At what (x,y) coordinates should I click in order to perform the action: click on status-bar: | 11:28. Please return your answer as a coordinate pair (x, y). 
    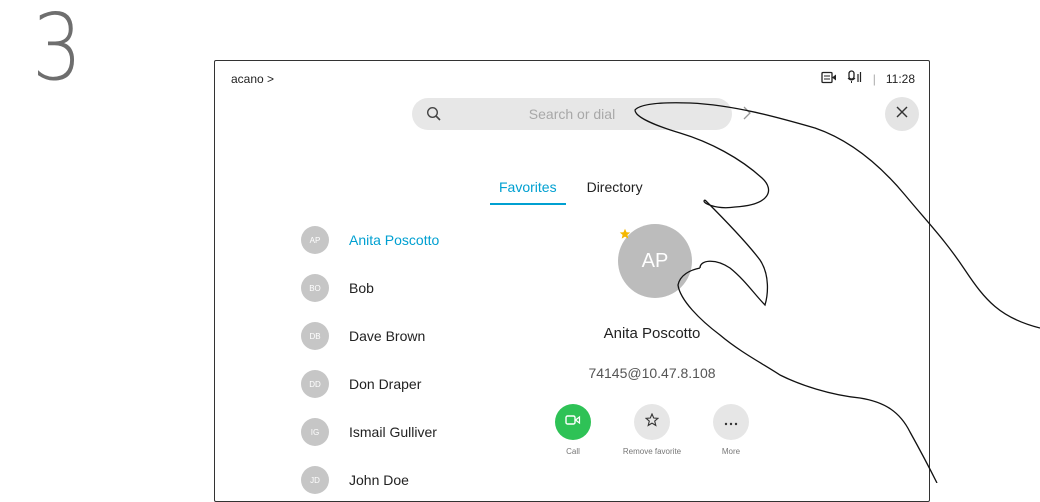
    Looking at the image, I should click on (868, 78).